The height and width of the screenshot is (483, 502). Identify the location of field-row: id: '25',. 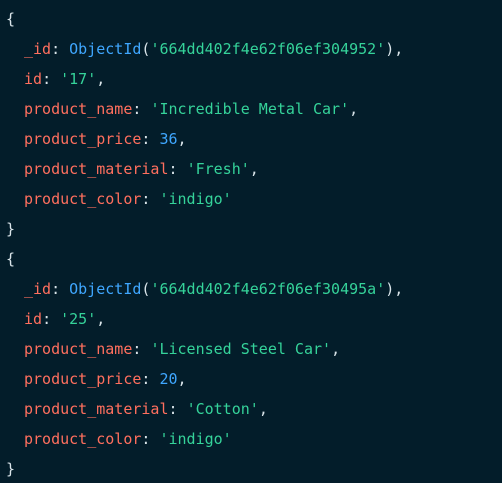
(65, 319).